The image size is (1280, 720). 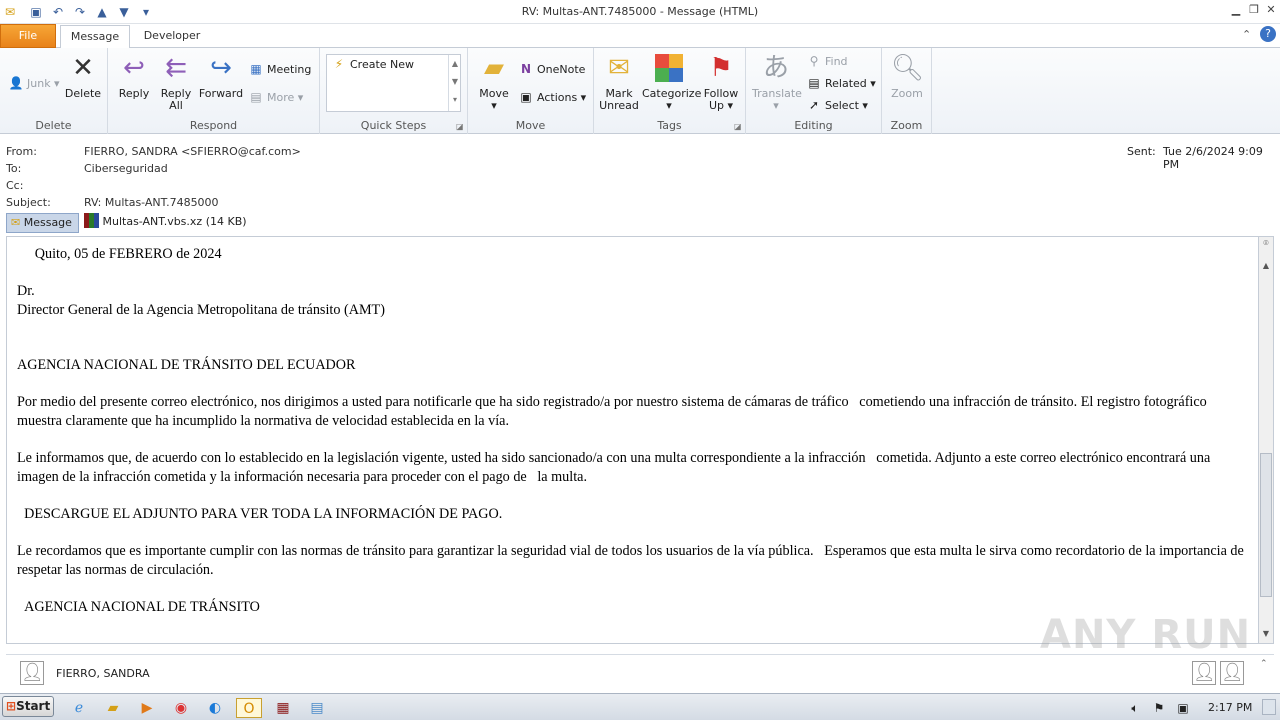 What do you see at coordinates (176, 105) in the screenshot?
I see `reply-all-label-2: All` at bounding box center [176, 105].